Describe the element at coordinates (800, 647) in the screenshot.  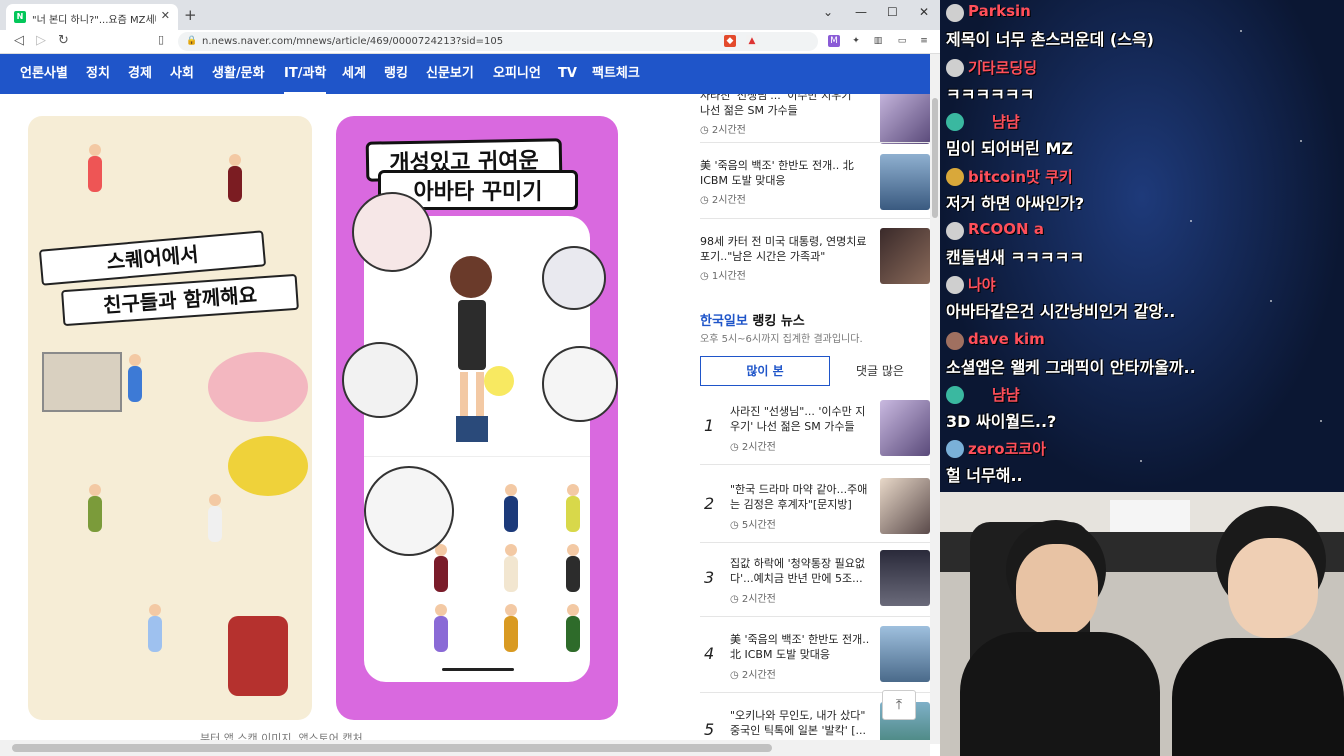
I see `rank-title: 美 '죽음의 백조' 한반도 전개.. 北 ICBM 도발 맞대응` at that location.